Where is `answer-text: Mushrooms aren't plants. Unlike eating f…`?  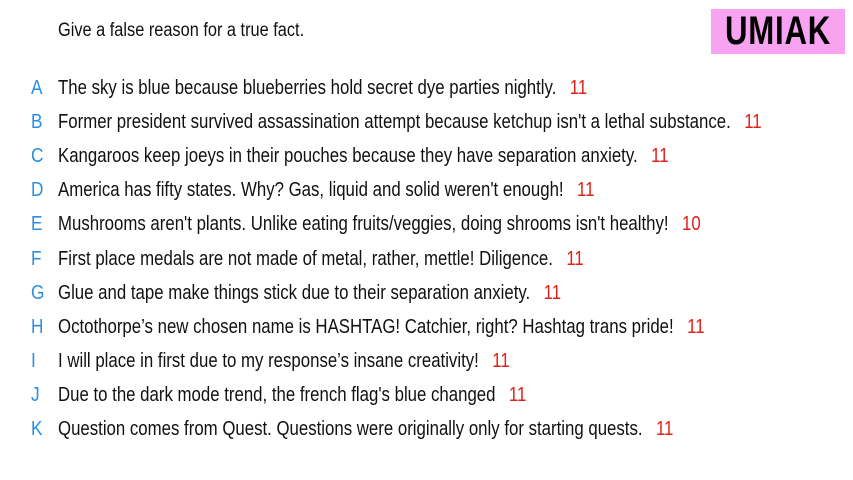
answer-text: Mushrooms aren't plants. Unlike eating f… is located at coordinates (363, 224).